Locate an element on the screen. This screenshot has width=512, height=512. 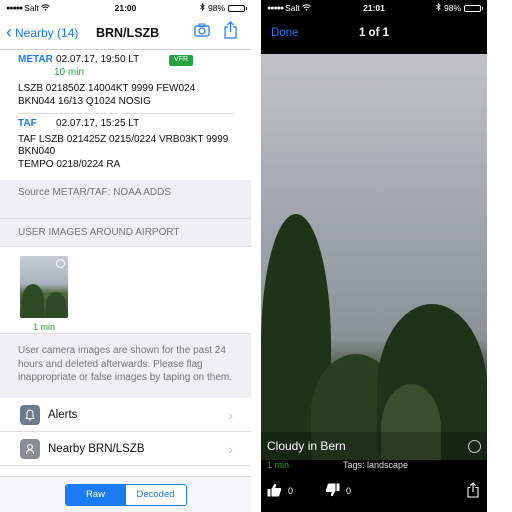
segment-decoded: Decoded is located at coordinates (155, 494).